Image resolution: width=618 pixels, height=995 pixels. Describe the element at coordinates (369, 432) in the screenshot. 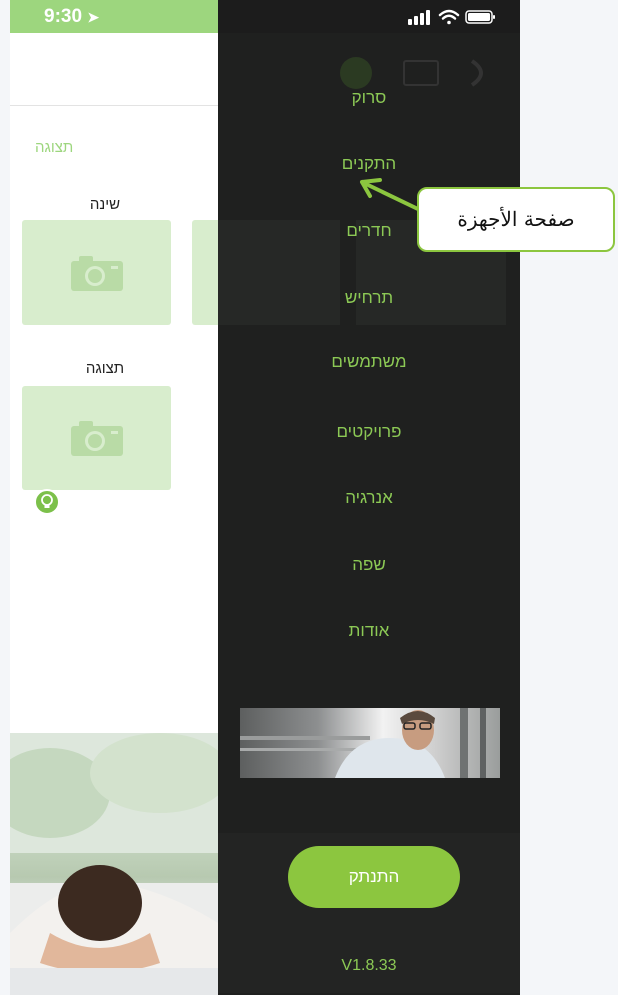

I see `menu-item-projects: פרויקטים` at that location.